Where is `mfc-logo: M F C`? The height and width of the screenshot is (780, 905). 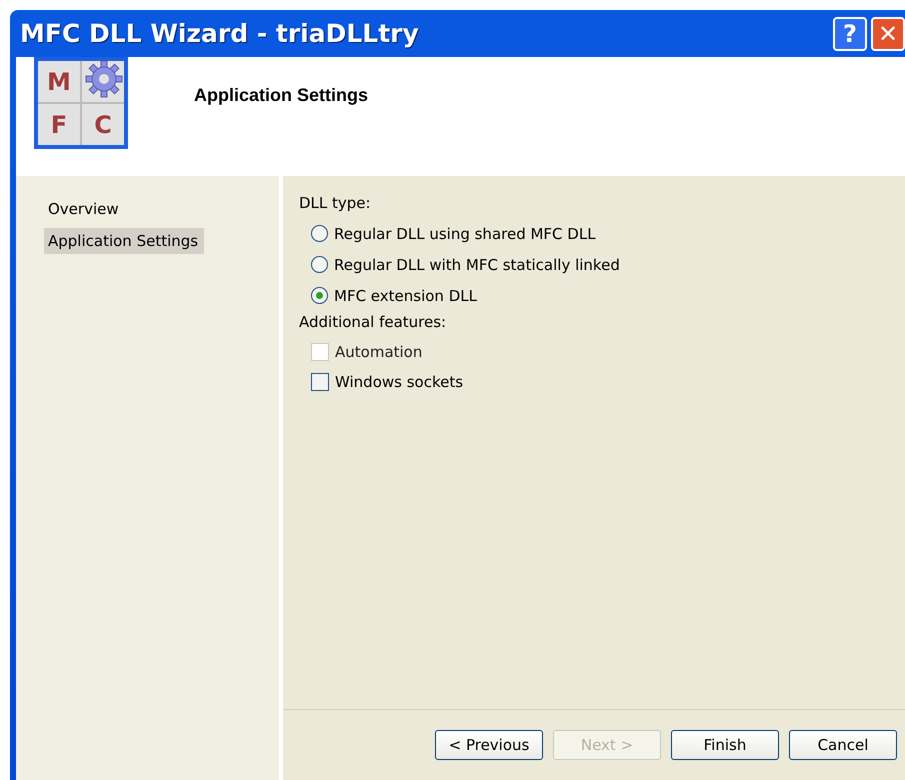
mfc-logo: M F C is located at coordinates (81, 103).